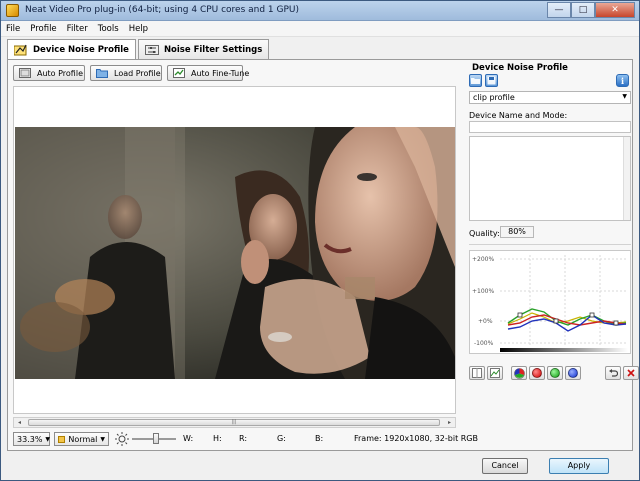  I want to click on menu-help: Help, so click(138, 28).